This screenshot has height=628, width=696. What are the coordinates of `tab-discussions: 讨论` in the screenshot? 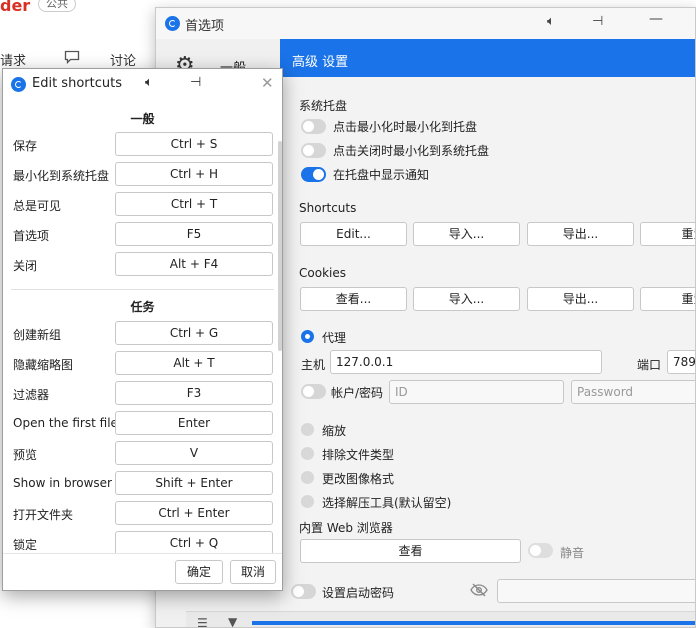 It's located at (123, 59).